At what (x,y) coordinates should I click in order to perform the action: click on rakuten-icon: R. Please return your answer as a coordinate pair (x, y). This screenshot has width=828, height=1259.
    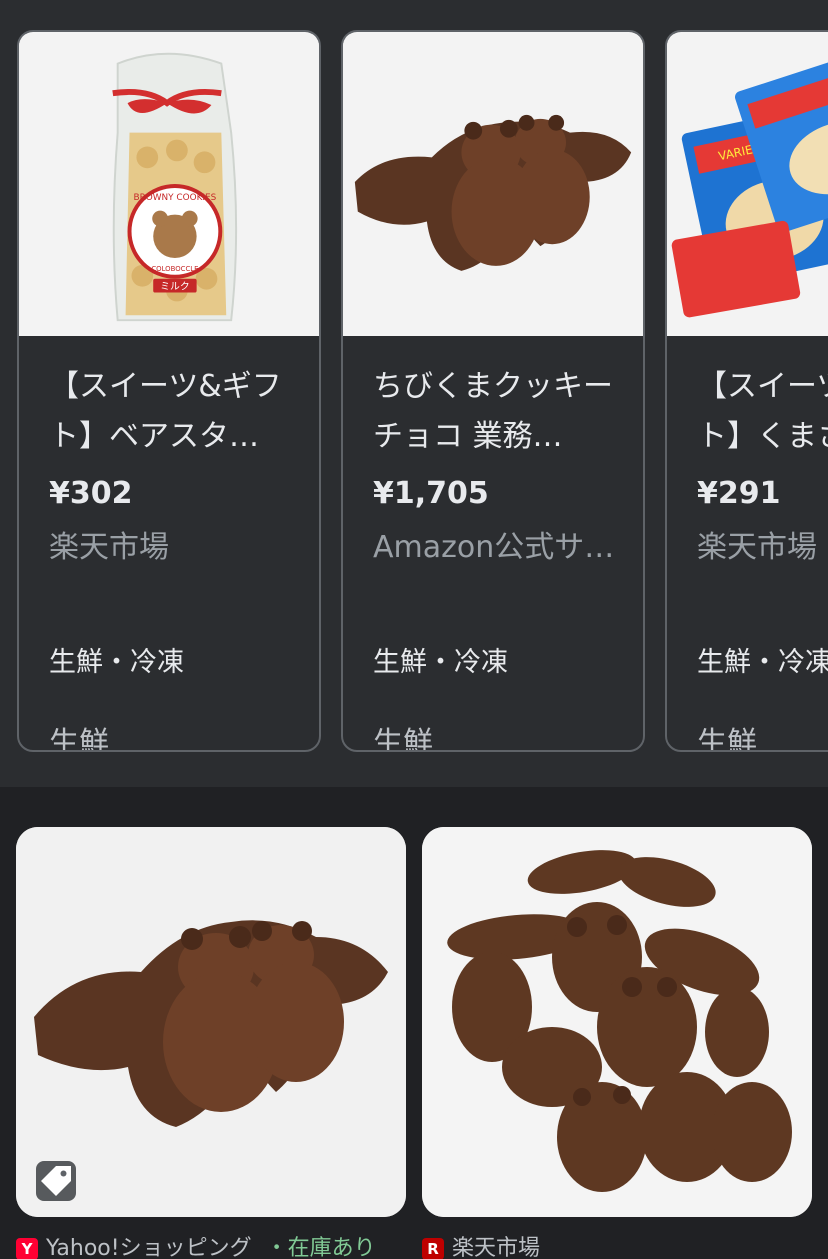
    Looking at the image, I should click on (433, 1248).